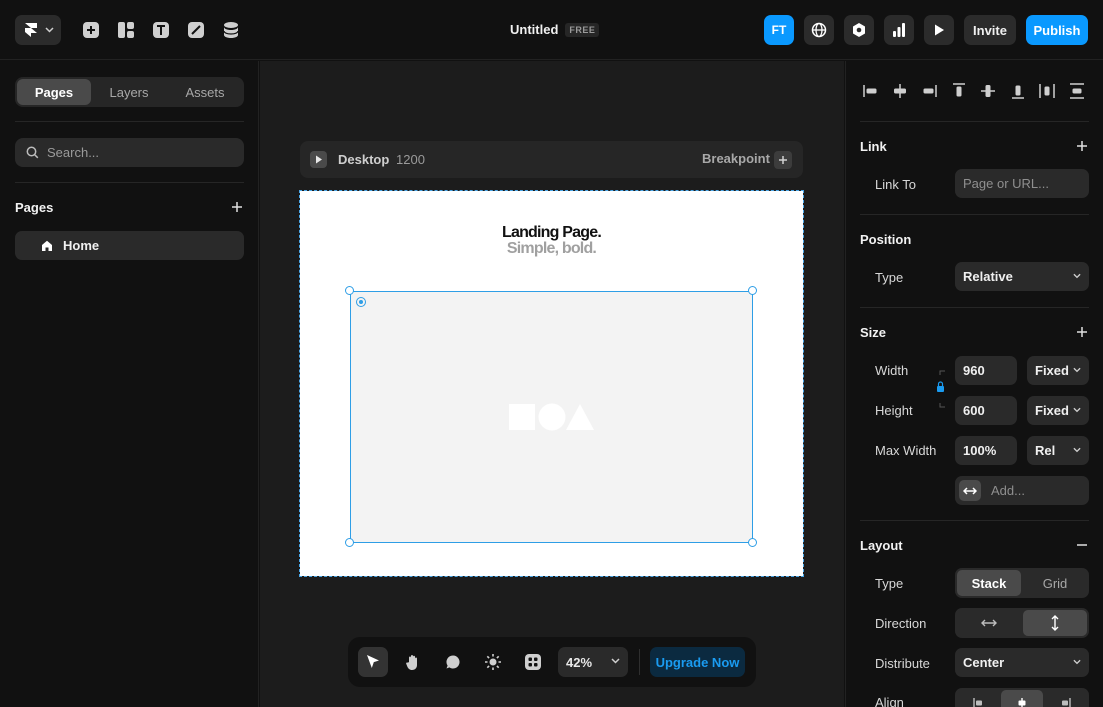  Describe the element at coordinates (1045, 450) in the screenshot. I see `max-width-mode-value: Rel` at that location.